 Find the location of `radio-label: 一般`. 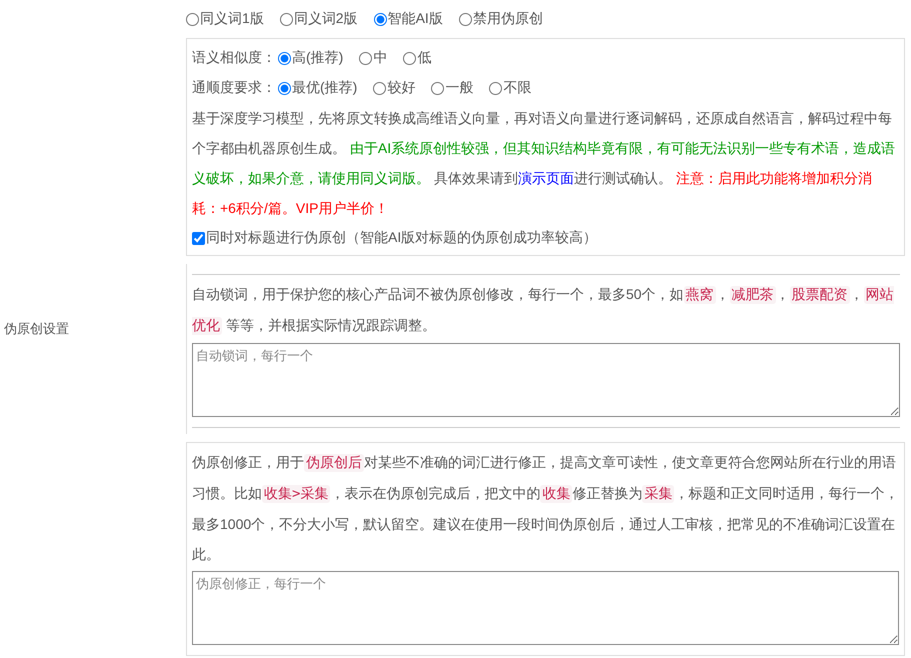

radio-label: 一般 is located at coordinates (459, 88).